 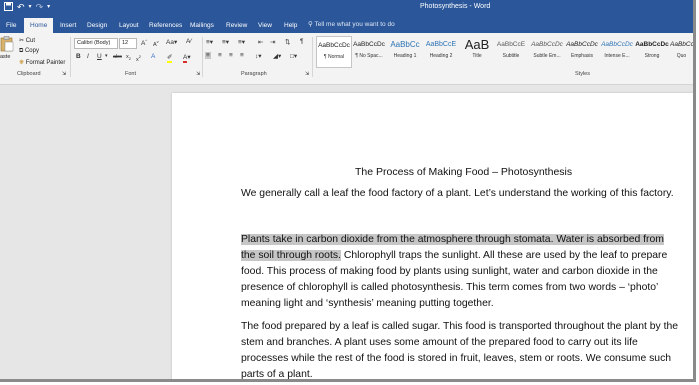 I want to click on style-preview: AaBbCcE, so click(x=441, y=44).